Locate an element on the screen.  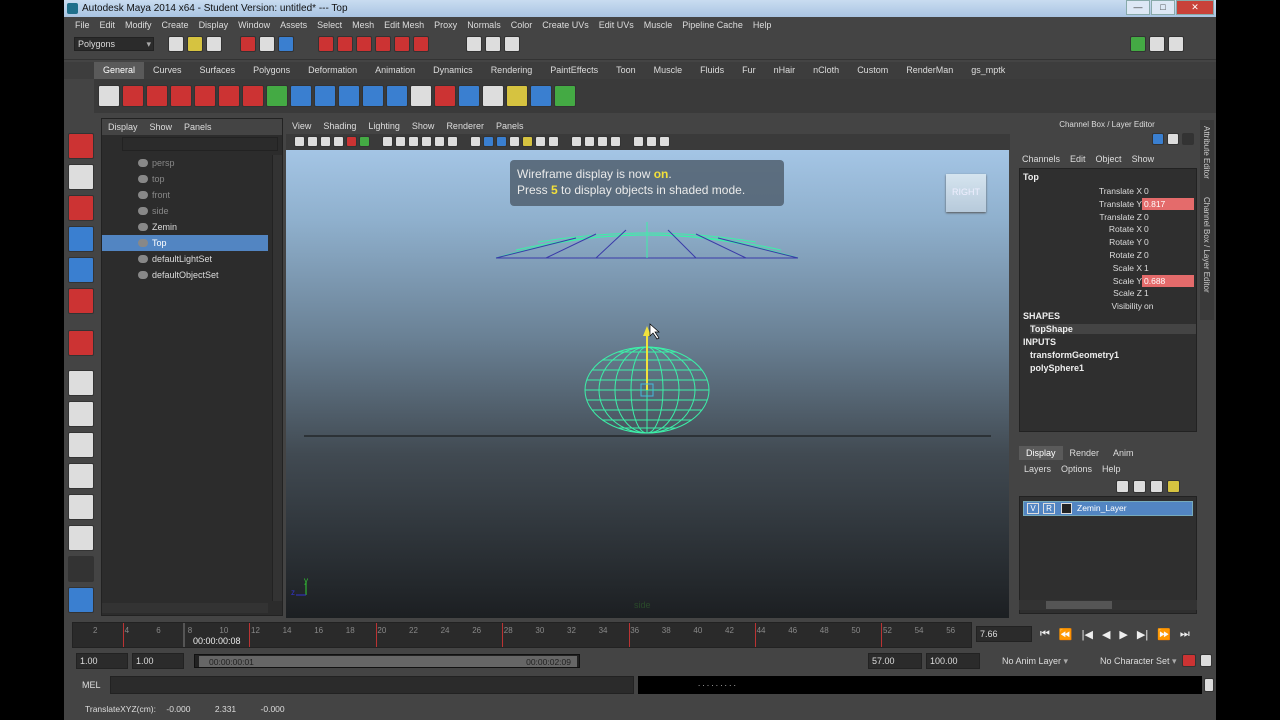
xray-icon is located at coordinates (439, 141).